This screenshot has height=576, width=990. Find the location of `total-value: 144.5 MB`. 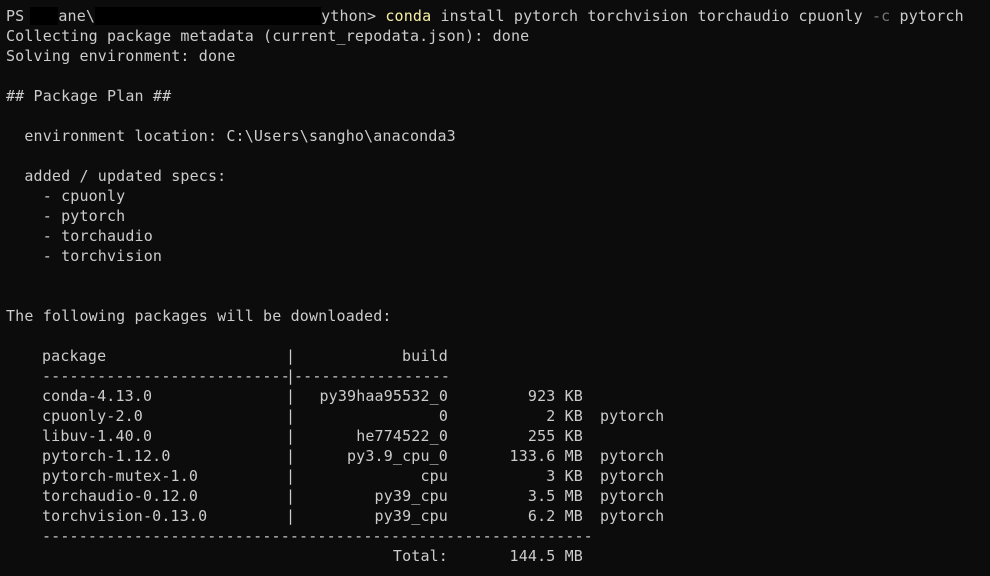

total-value: 144.5 MB is located at coordinates (546, 556).